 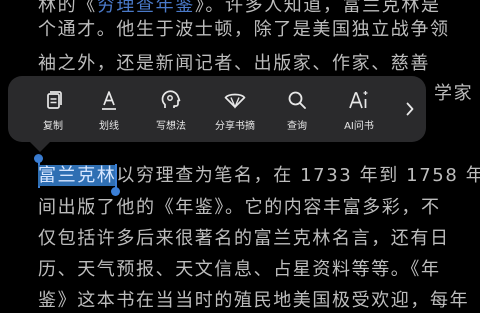 I want to click on ai-ask-book-button: AI问书, so click(x=359, y=111).